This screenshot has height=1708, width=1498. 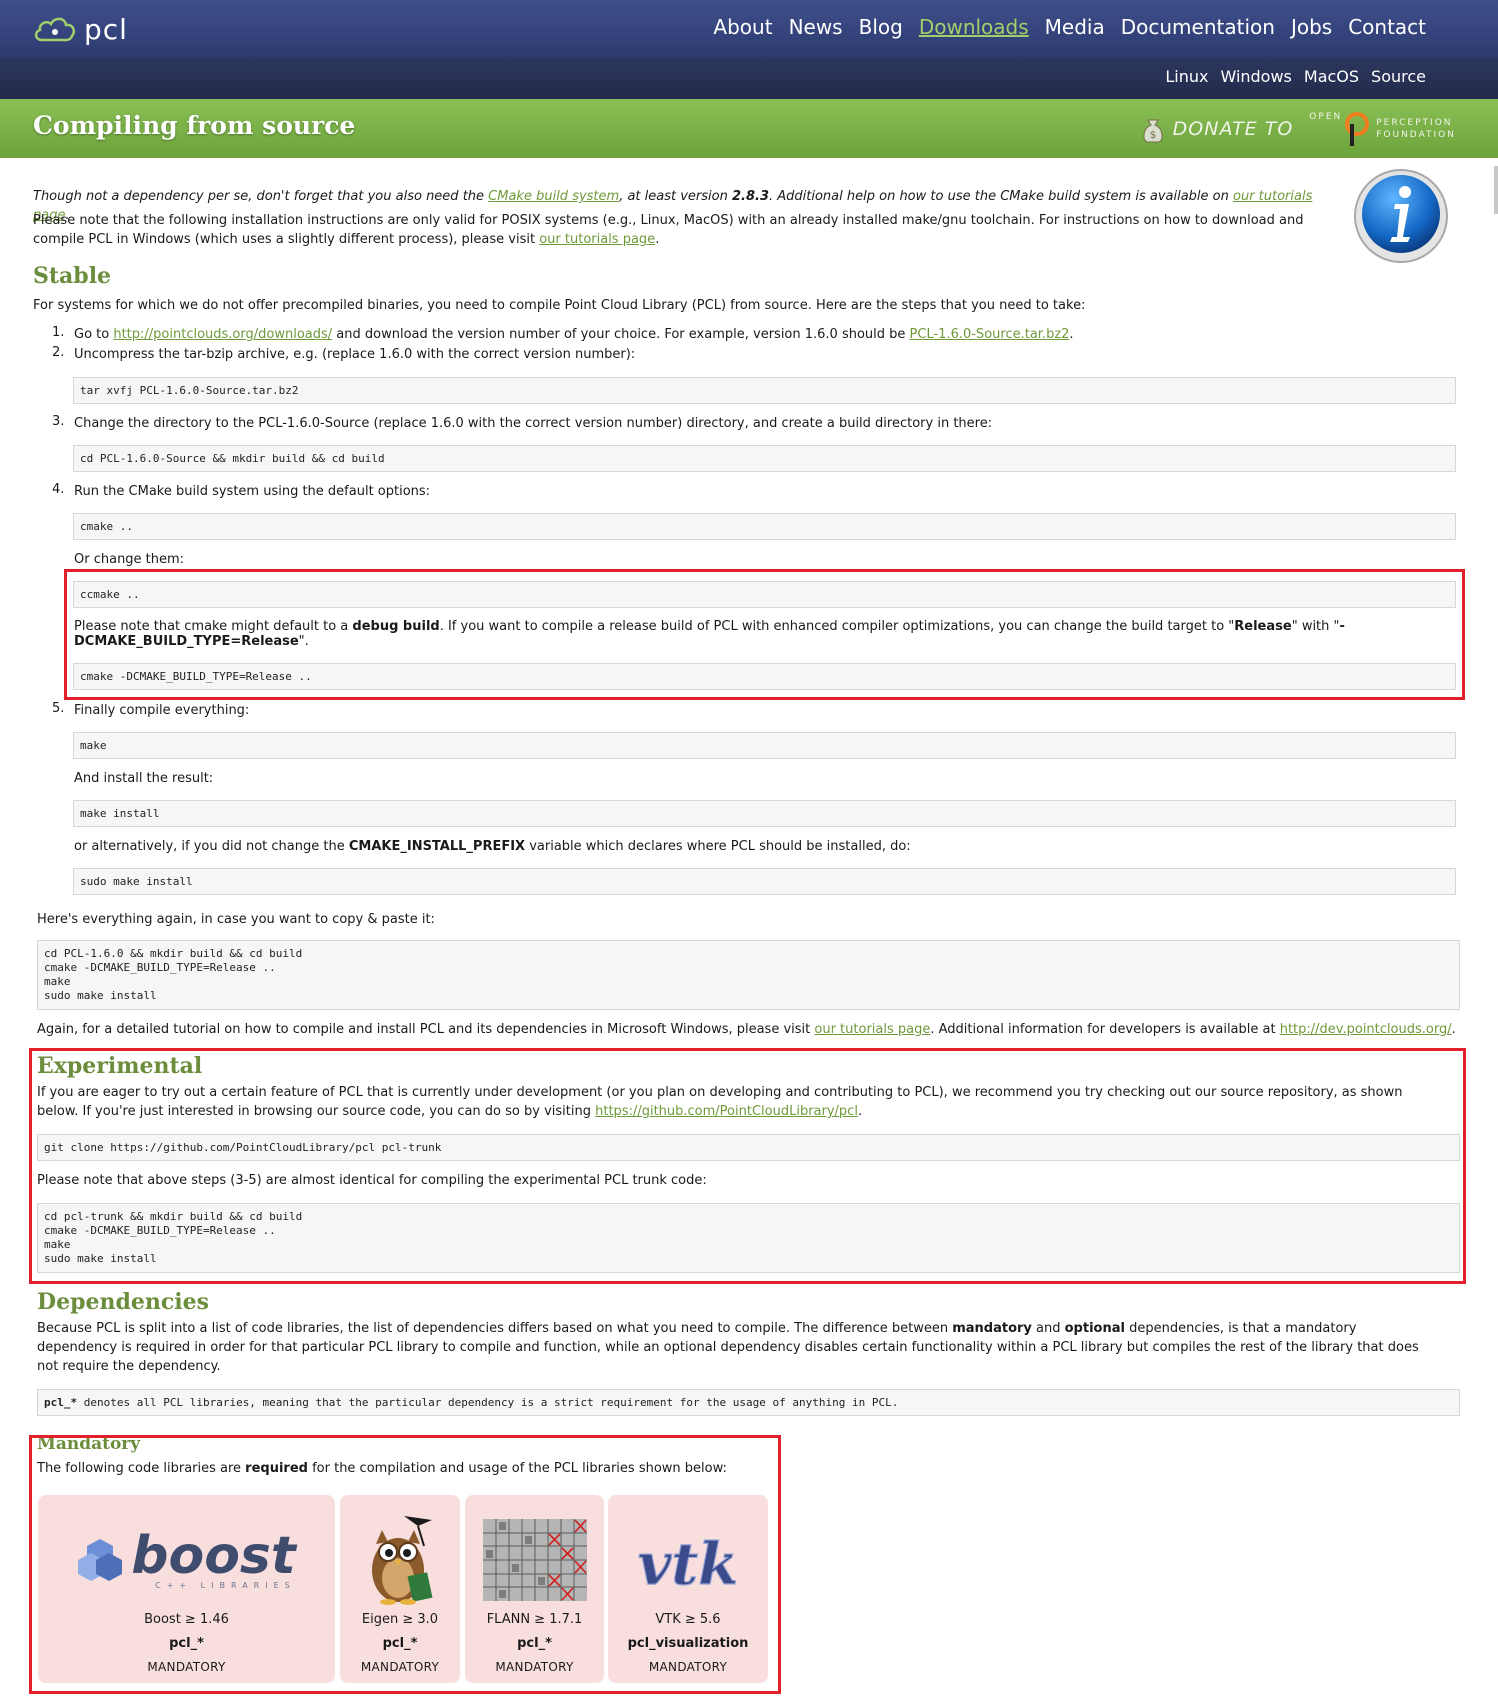 What do you see at coordinates (58, 708) in the screenshot?
I see `step-number: 5.` at bounding box center [58, 708].